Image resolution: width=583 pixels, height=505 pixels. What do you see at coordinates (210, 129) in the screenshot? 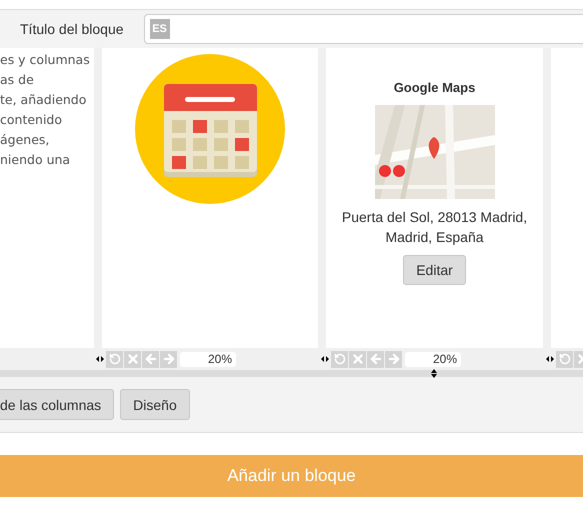
I see `calendar-icon` at bounding box center [210, 129].